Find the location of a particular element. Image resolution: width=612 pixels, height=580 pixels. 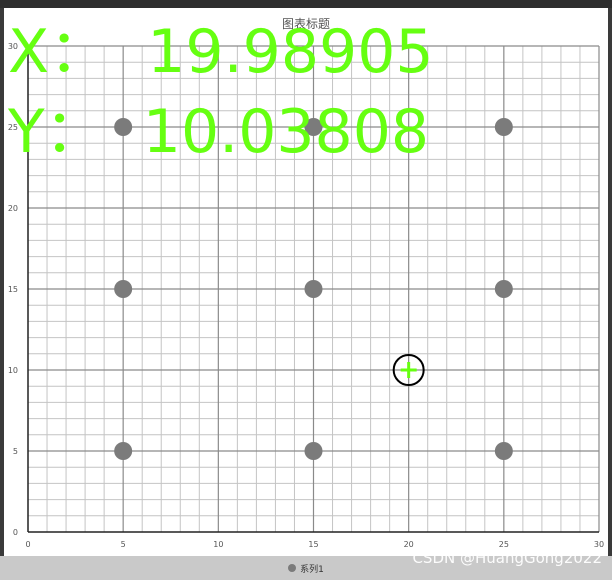

x-tick-label: 0 is located at coordinates (27, 544).